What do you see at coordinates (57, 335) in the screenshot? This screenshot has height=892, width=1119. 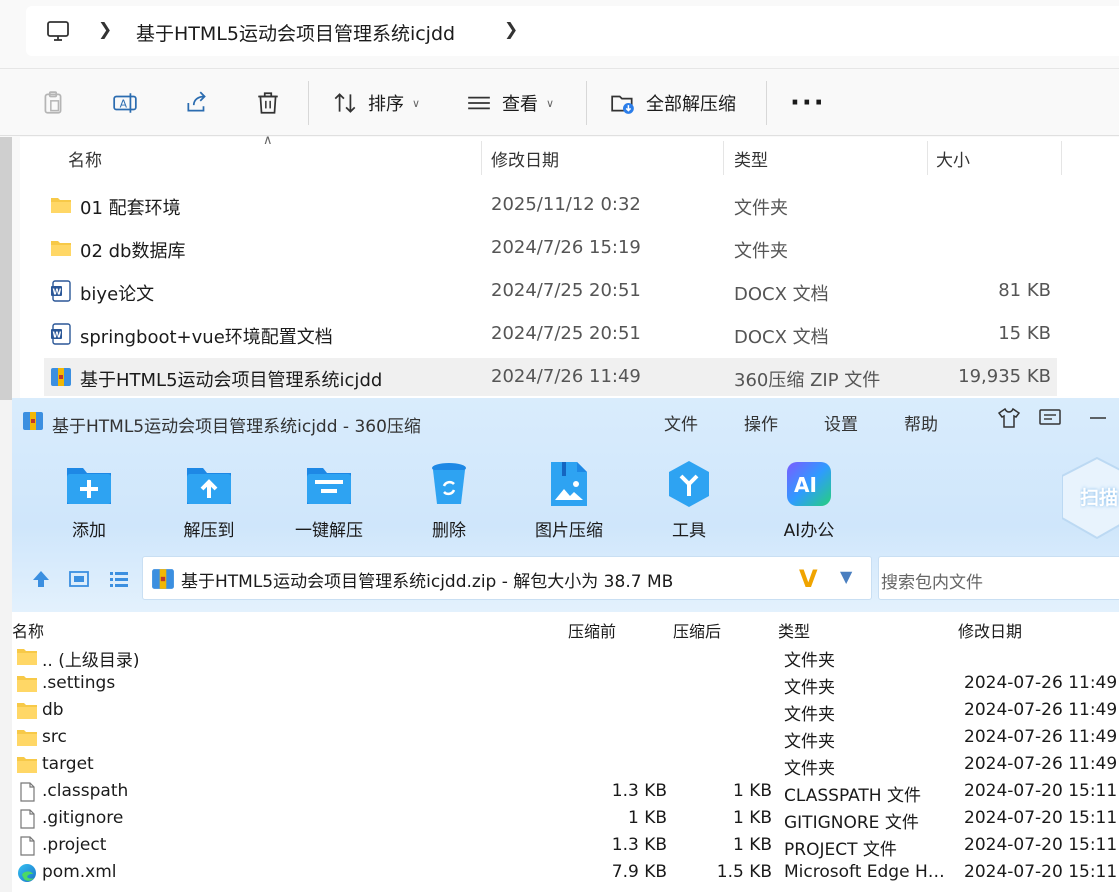 I see `svg-text: W` at bounding box center [57, 335].